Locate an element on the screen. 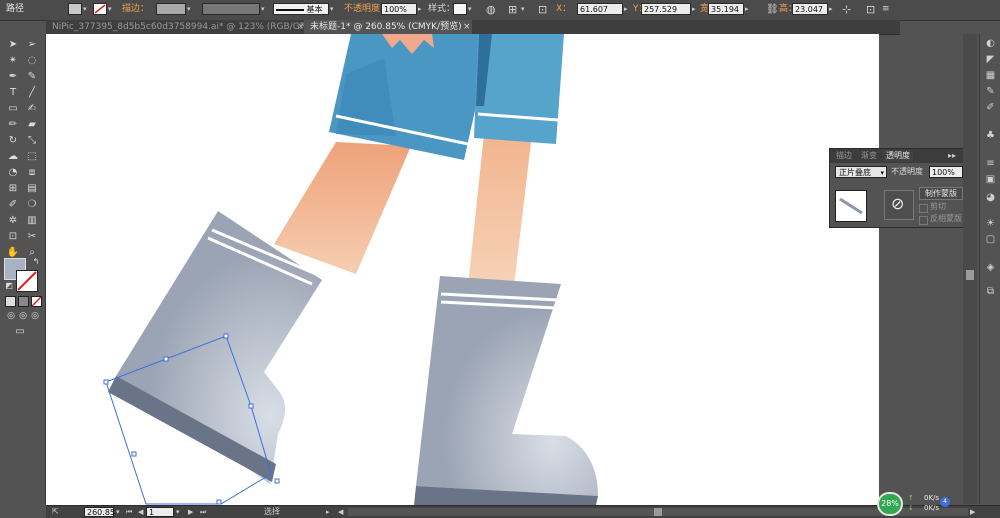  stroke-dropdown-icon: ▾ is located at coordinates (111, 9).